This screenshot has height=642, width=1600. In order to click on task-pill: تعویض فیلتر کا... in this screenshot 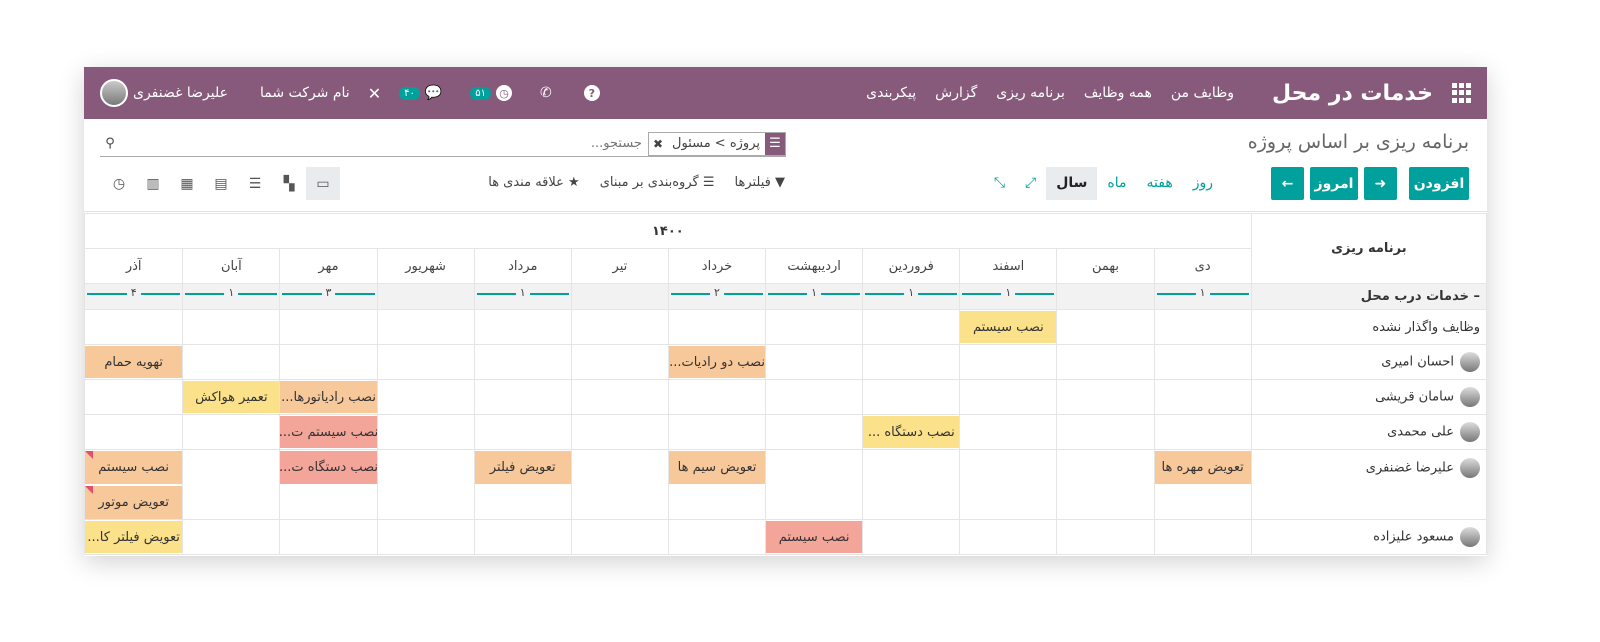, I will do `click(134, 537)`.